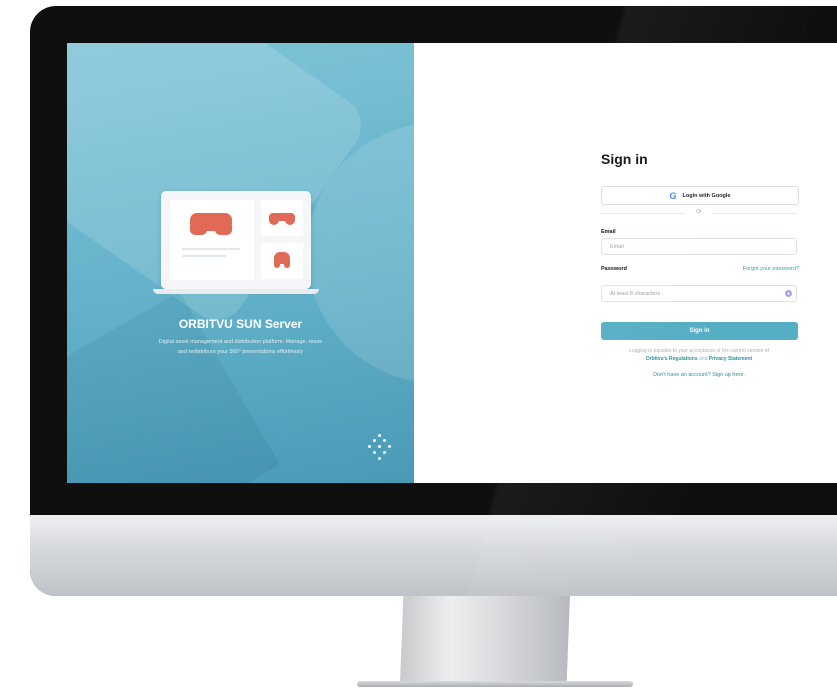  What do you see at coordinates (699, 375) in the screenshot?
I see `signup-link: Don't have an account? Sign up here.` at bounding box center [699, 375].